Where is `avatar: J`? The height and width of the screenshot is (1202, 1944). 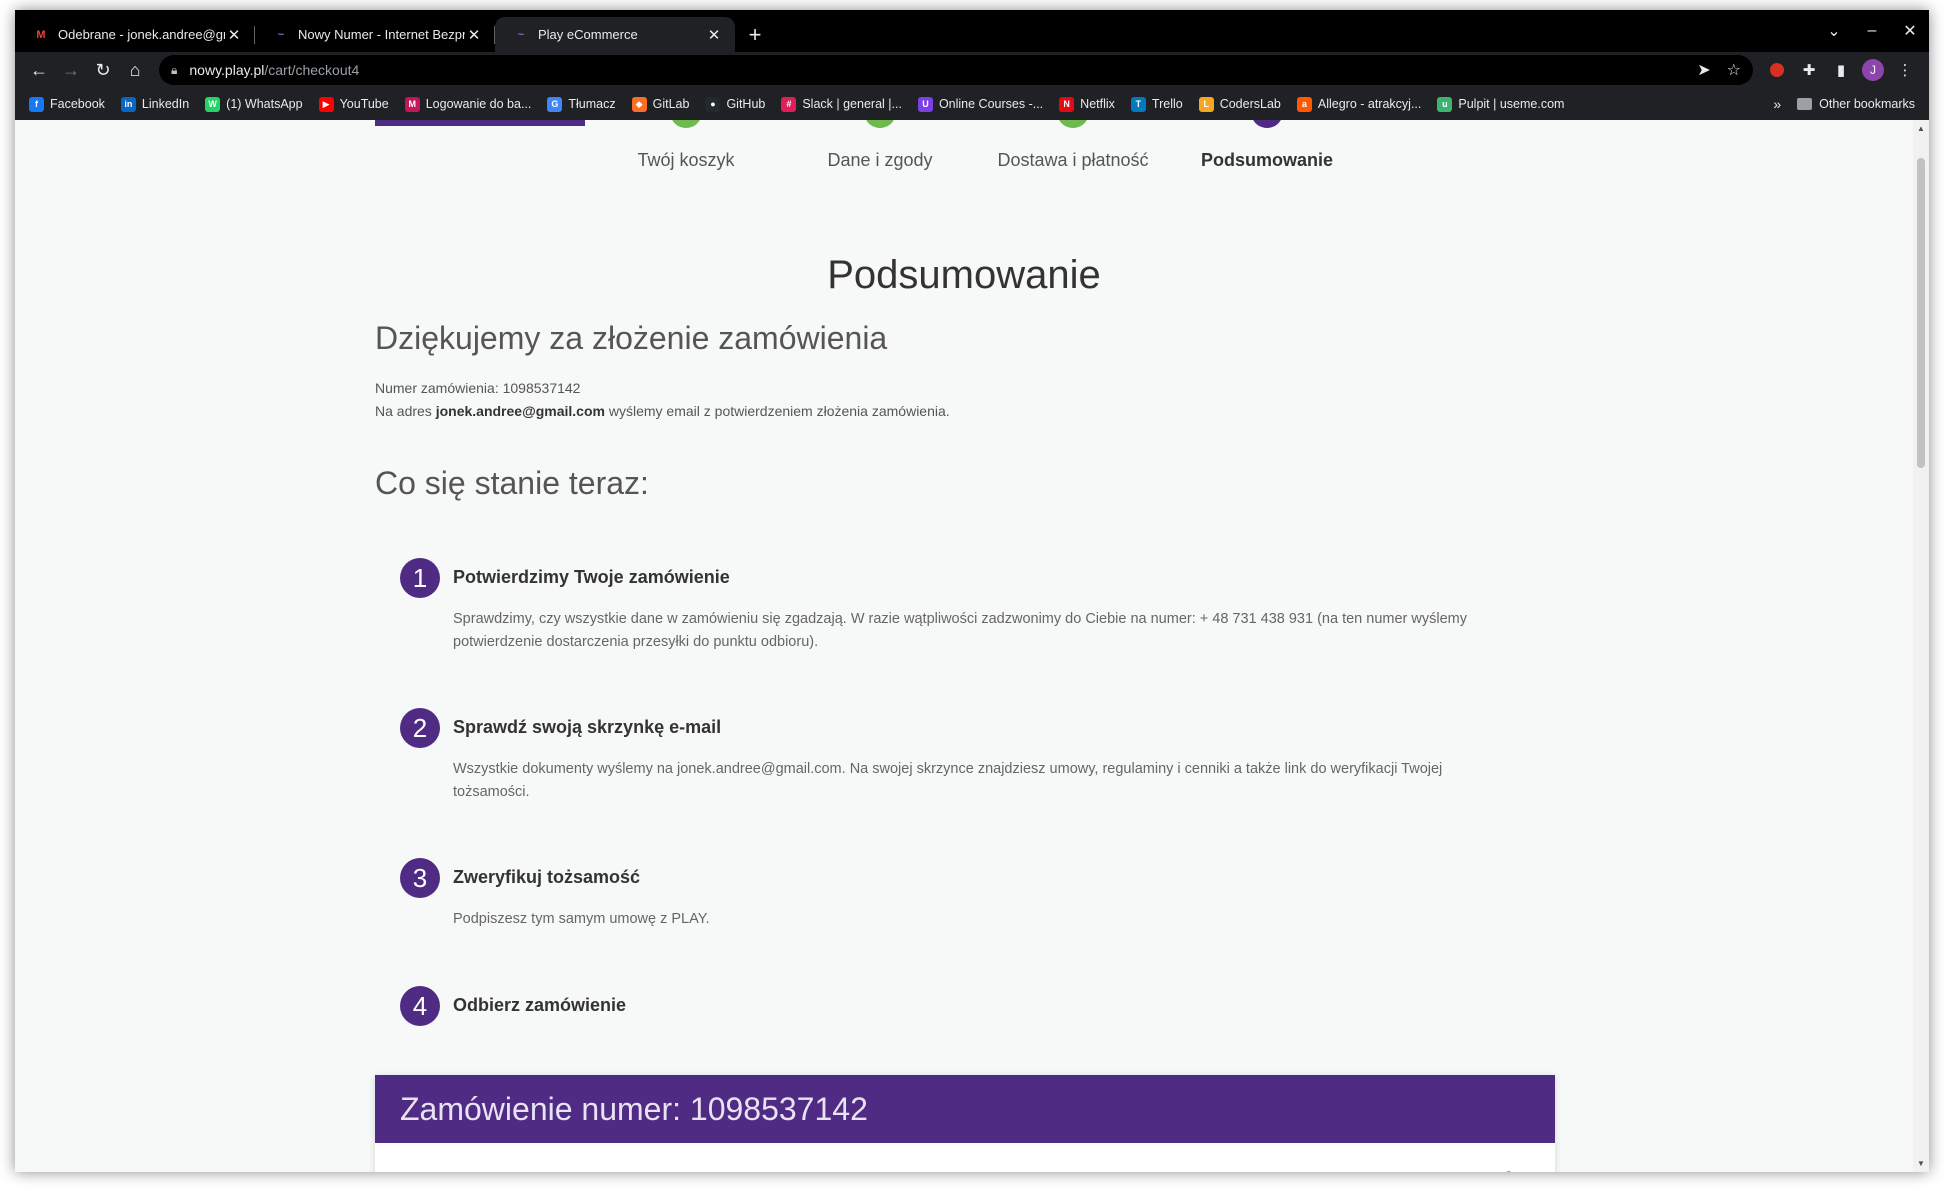 avatar: J is located at coordinates (1873, 70).